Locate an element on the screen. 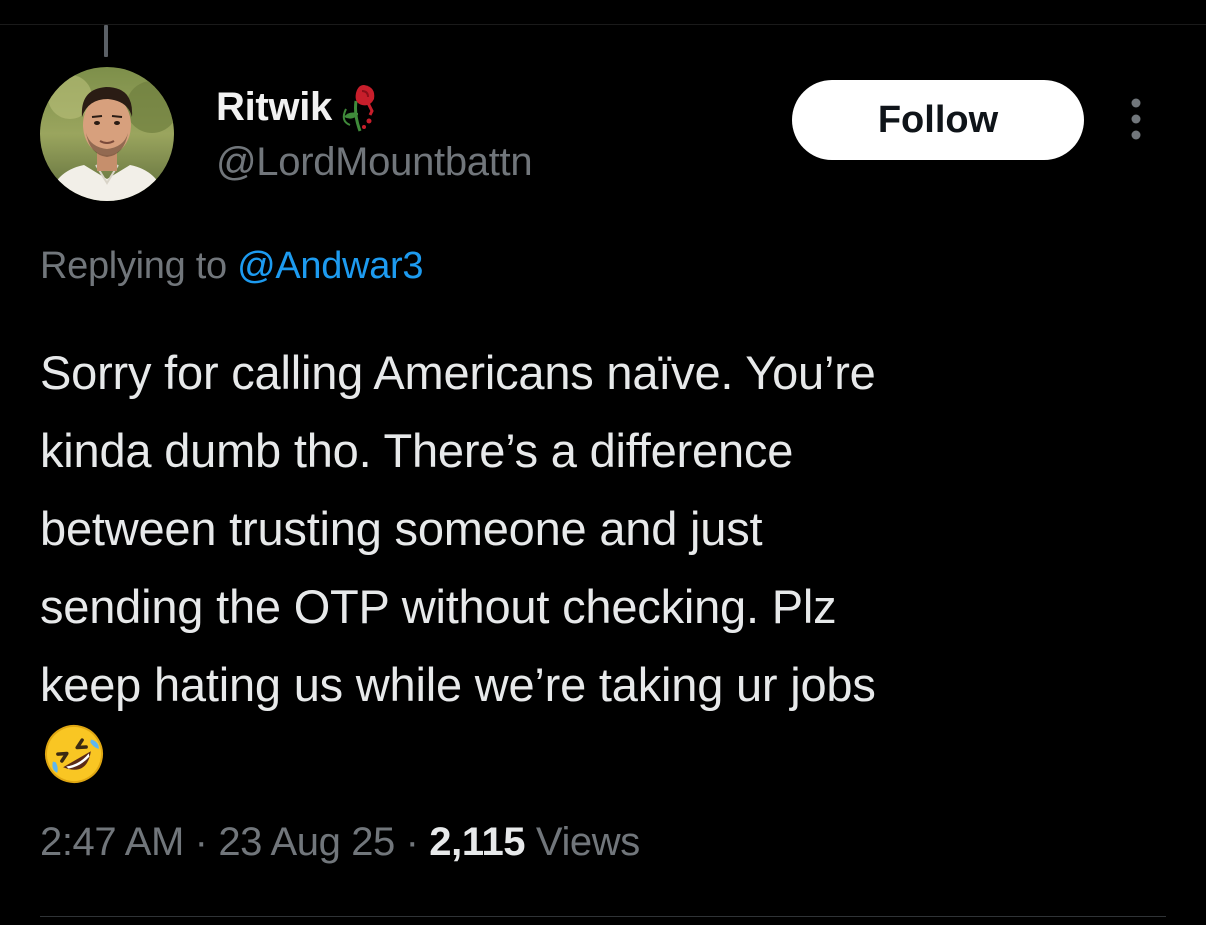 Image resolution: width=1206 pixels, height=925 pixels. thread-connector-line is located at coordinates (106, 41).